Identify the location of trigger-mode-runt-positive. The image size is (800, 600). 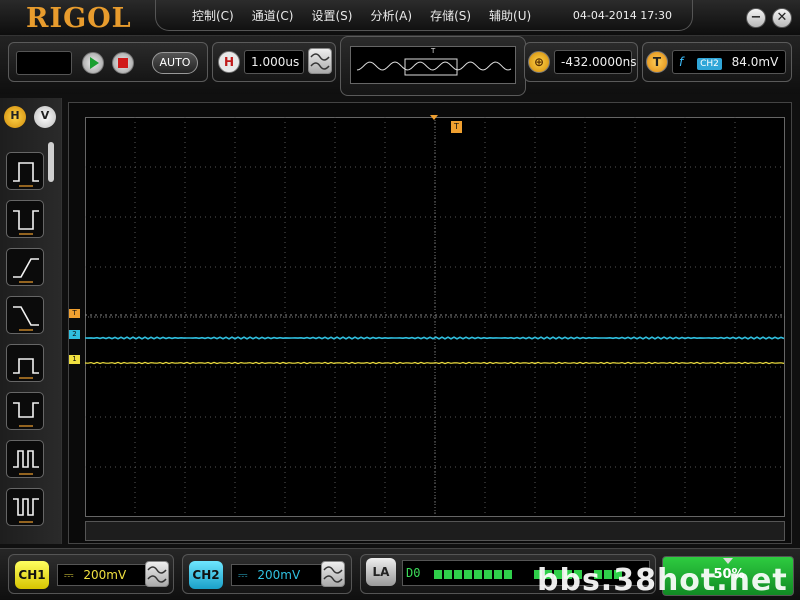
(25, 363).